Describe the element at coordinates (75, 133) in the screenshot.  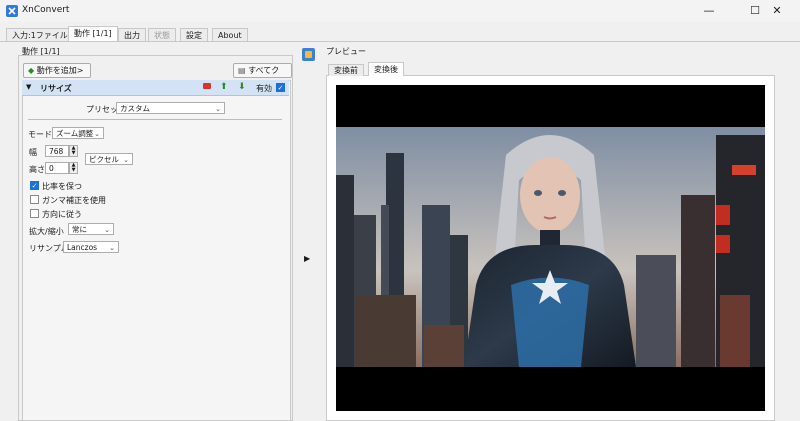
I see `mode-value: ズーム調整` at that location.